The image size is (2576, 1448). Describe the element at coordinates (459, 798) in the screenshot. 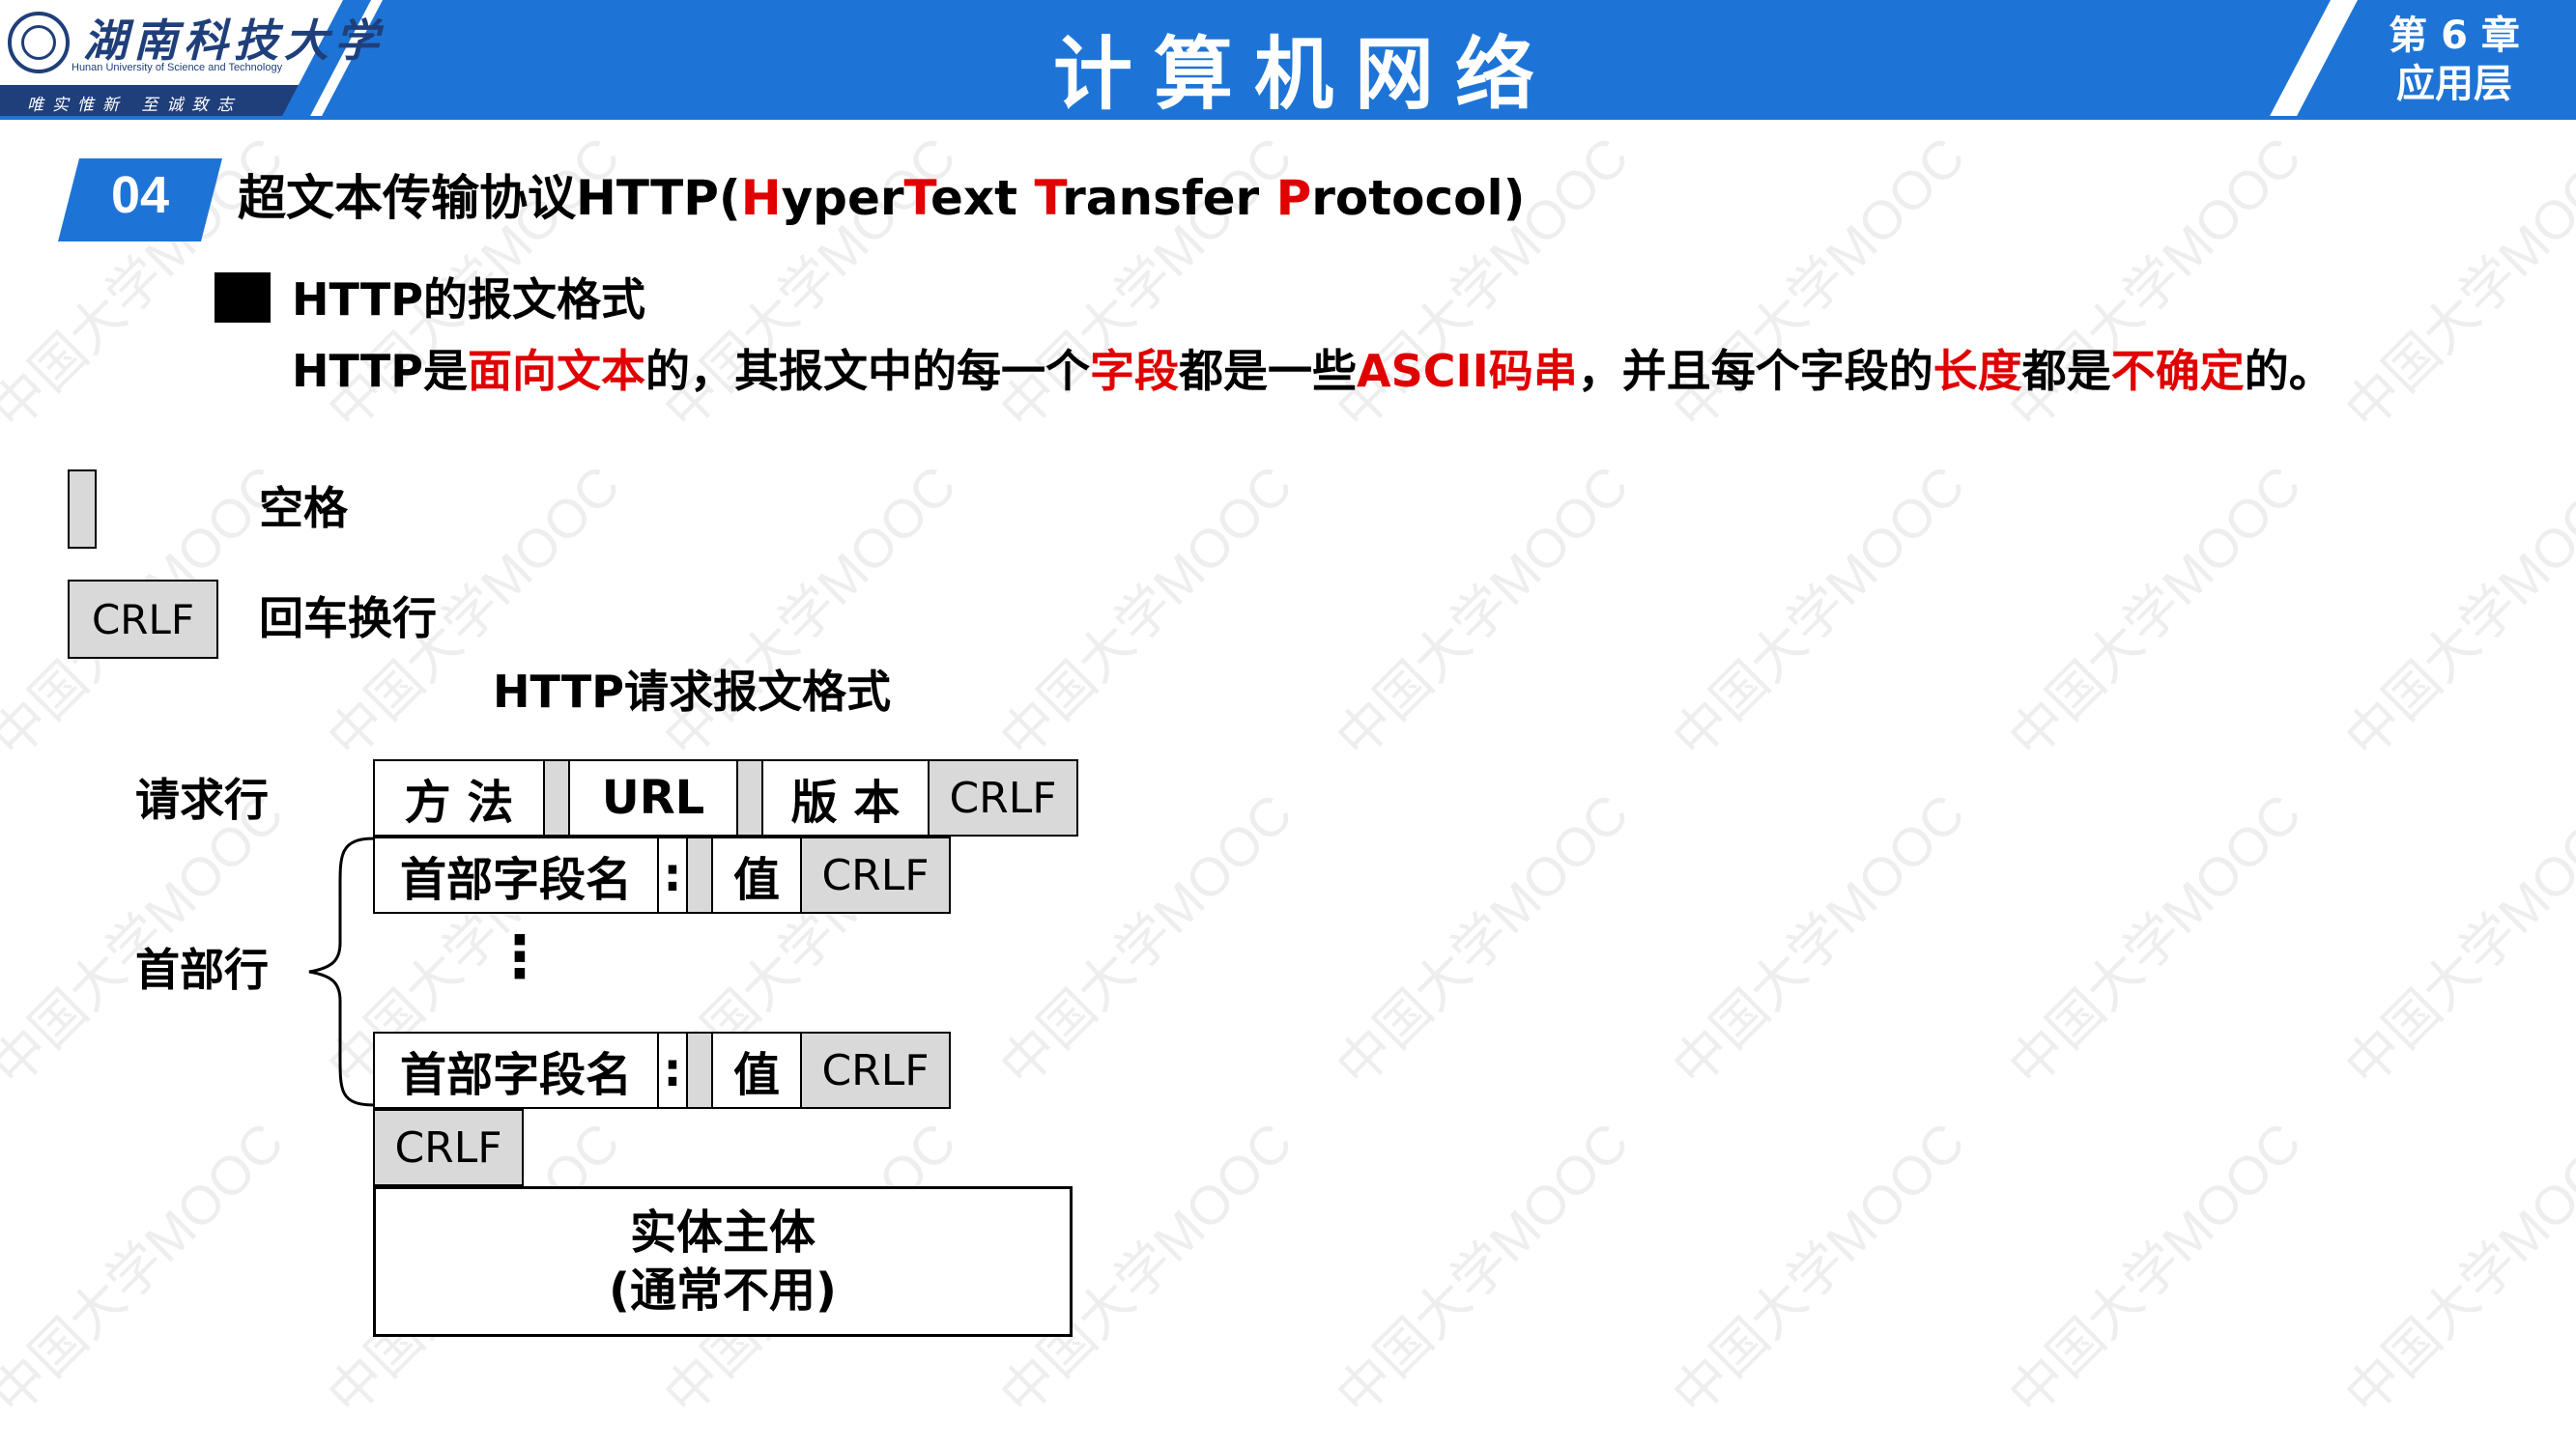

I see `method-field: 方 法` at that location.